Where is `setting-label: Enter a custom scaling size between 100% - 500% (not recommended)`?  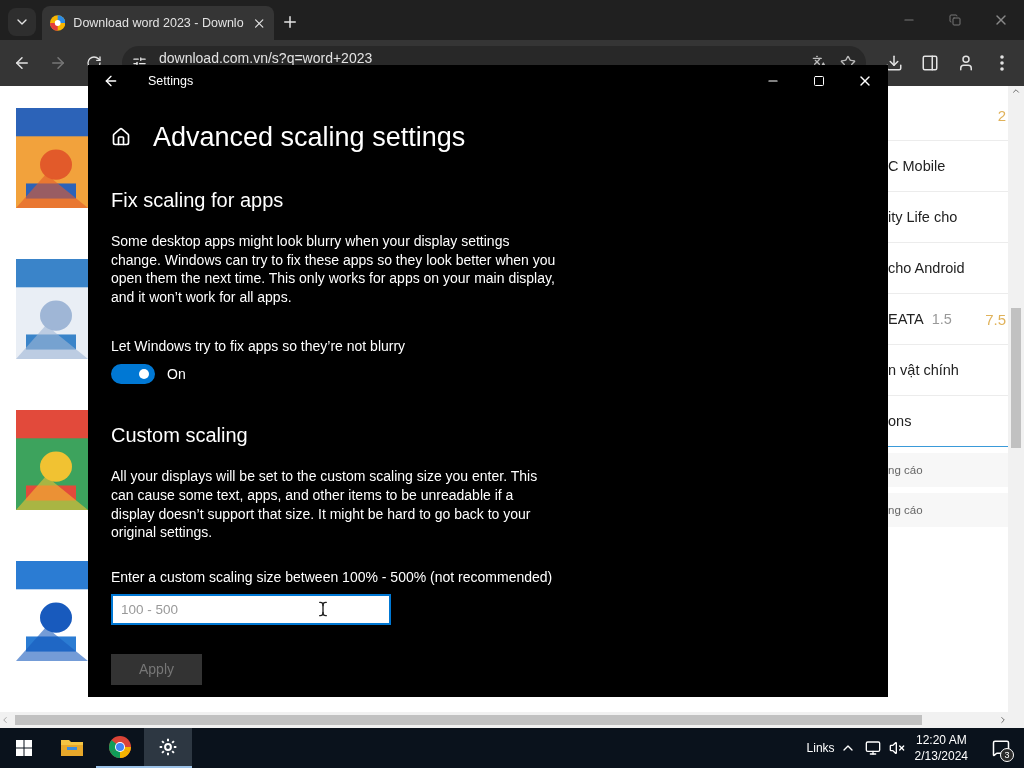 setting-label: Enter a custom scaling size between 100% - 500% (not recommended) is located at coordinates (332, 576).